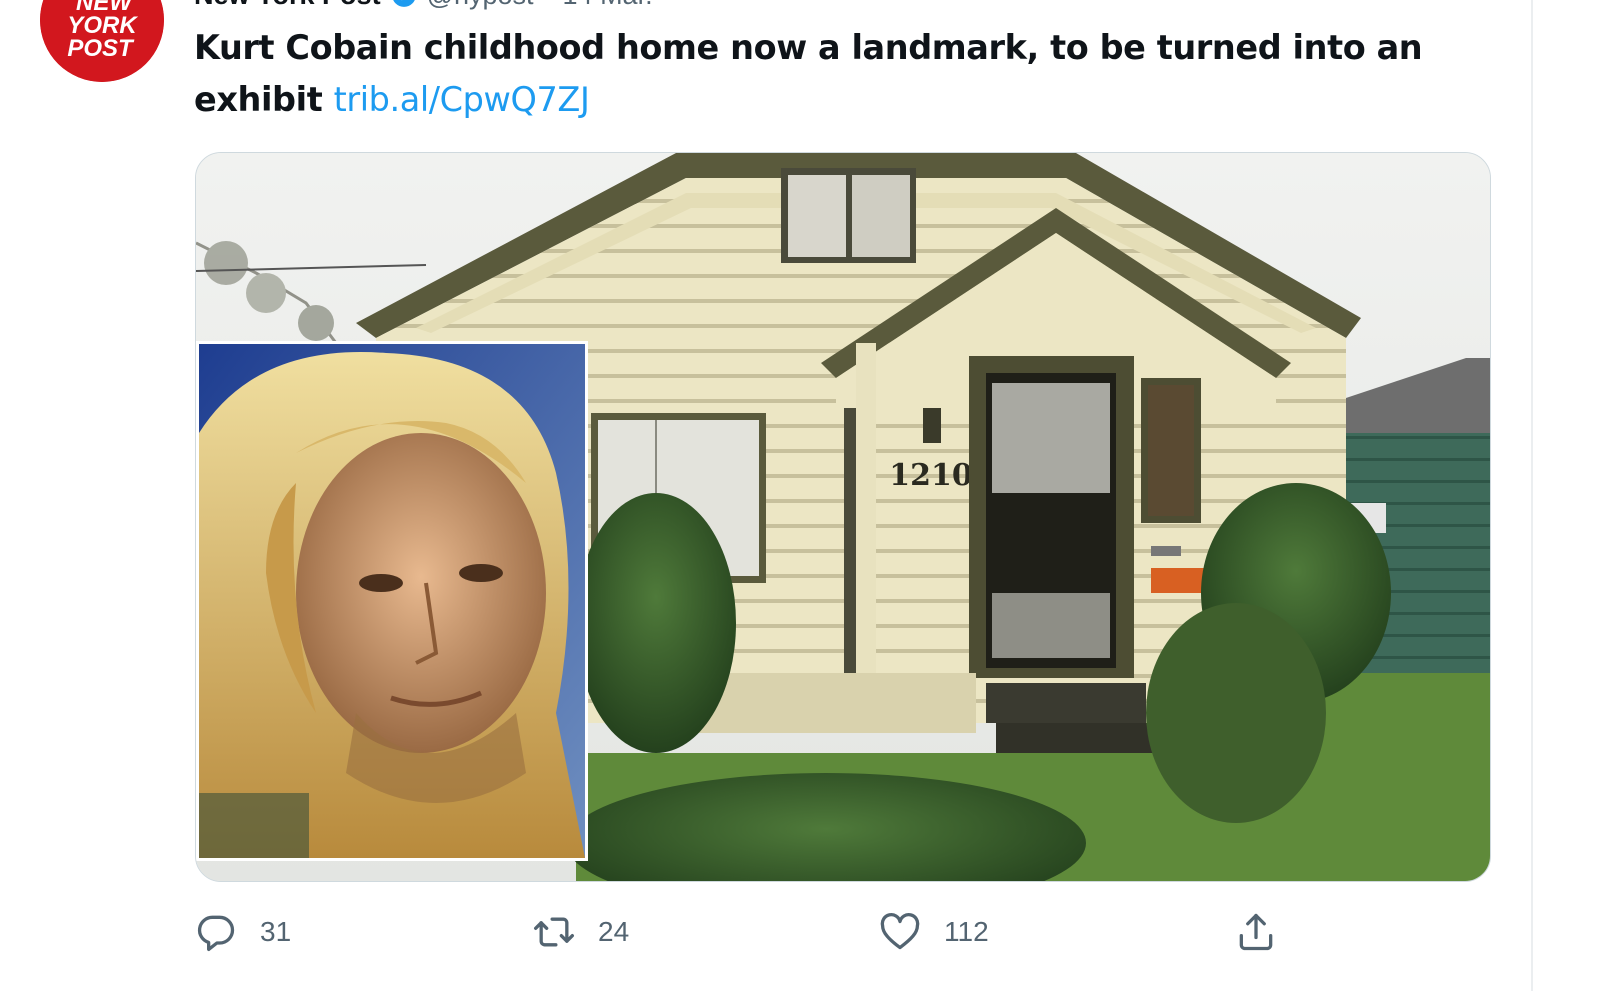 The width and height of the screenshot is (1600, 991). I want to click on reply-button: 31, so click(242, 932).